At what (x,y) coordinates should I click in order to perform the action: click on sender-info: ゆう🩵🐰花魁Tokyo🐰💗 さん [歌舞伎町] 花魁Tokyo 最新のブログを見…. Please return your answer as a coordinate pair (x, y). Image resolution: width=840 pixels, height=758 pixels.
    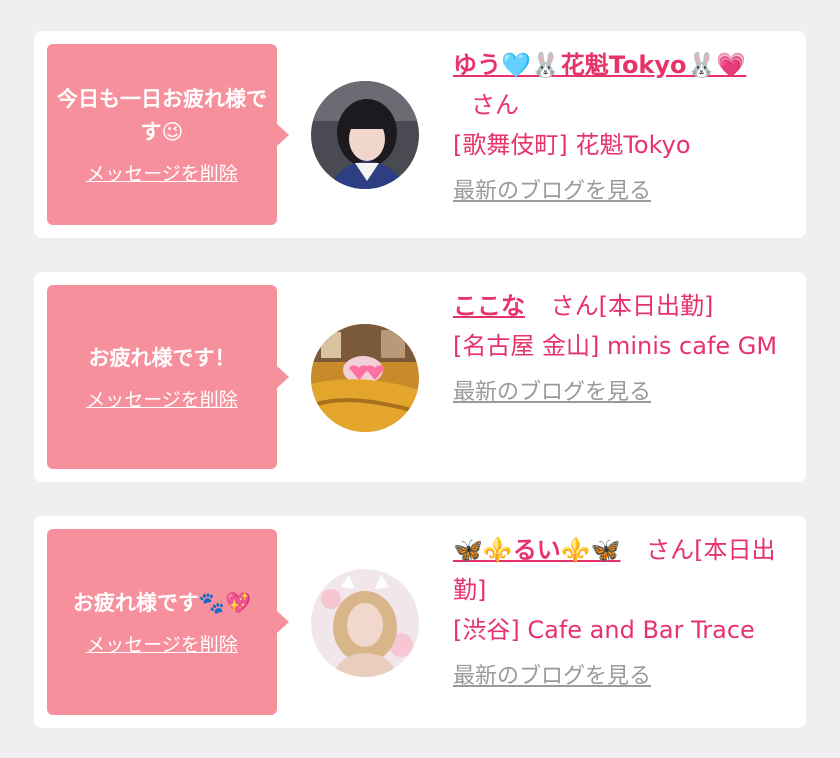
    Looking at the image, I should click on (620, 125).